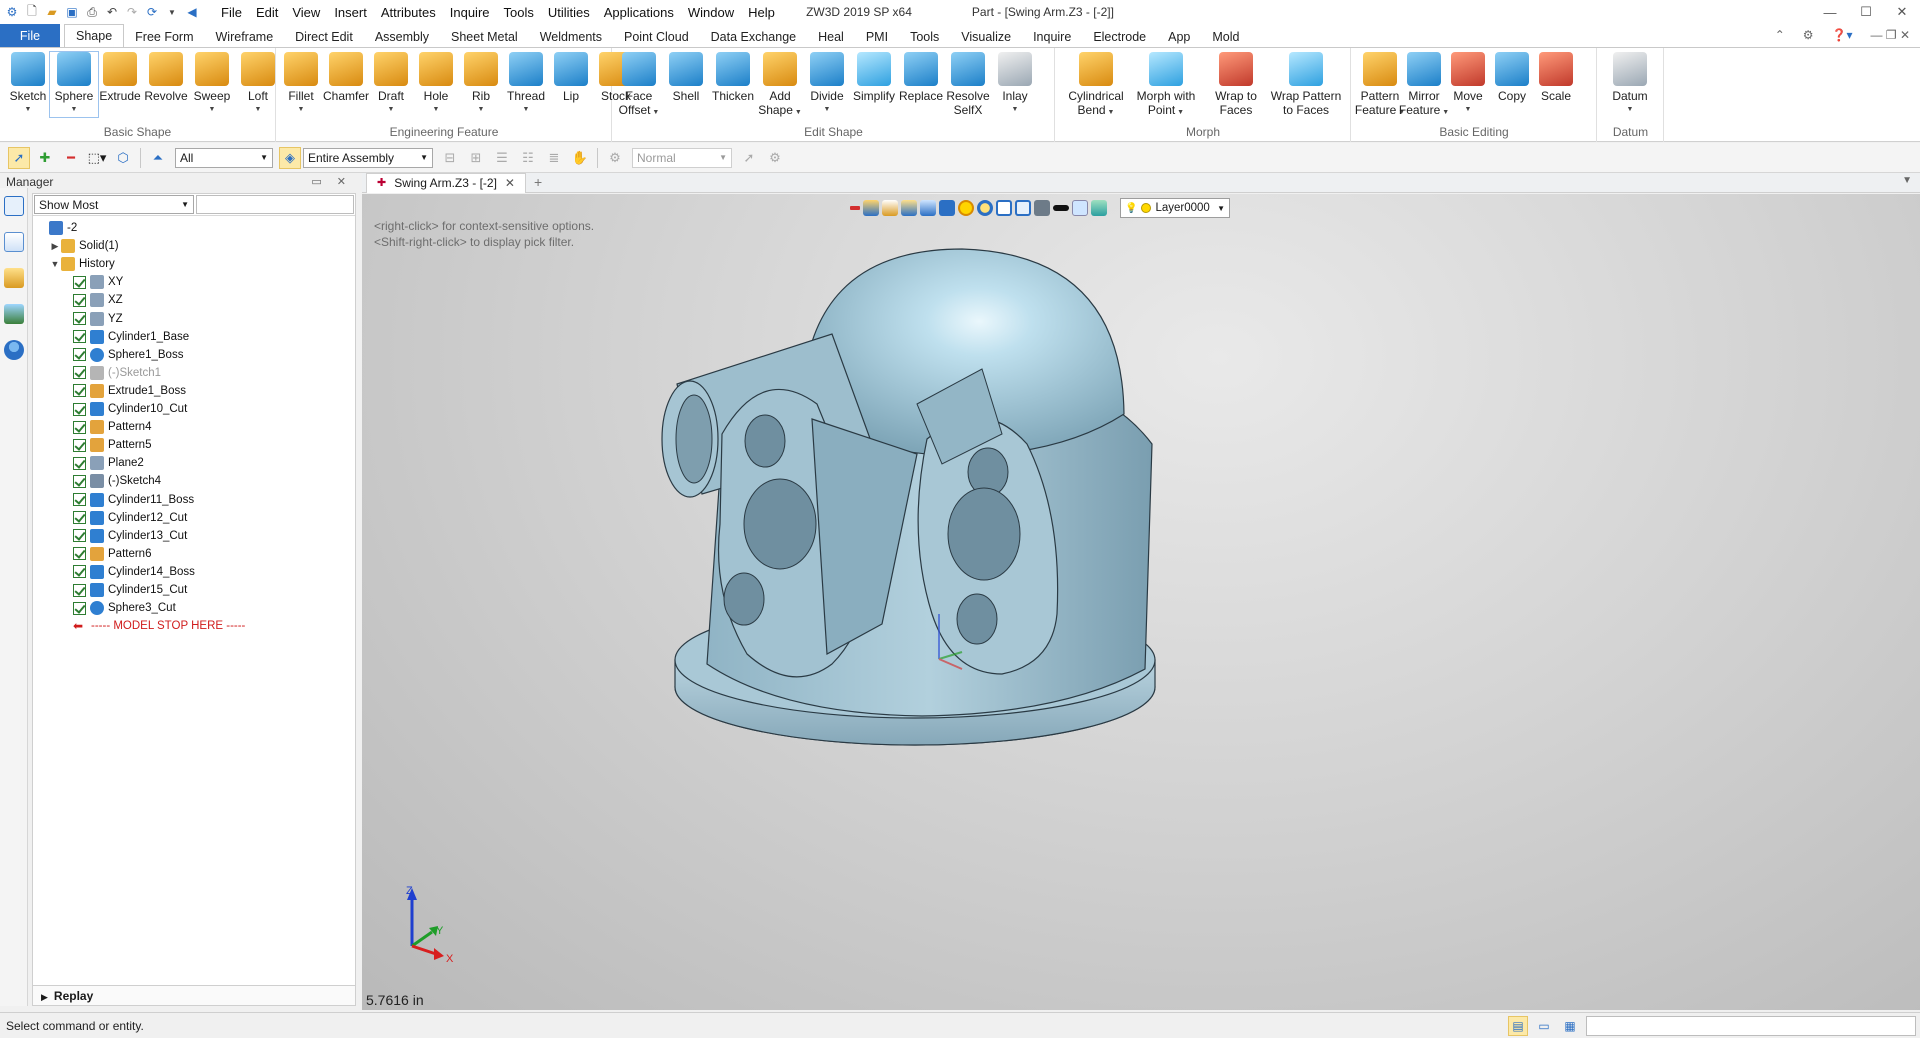  What do you see at coordinates (110, 590) in the screenshot?
I see `tree-item: Cylinder15_Cut` at bounding box center [110, 590].